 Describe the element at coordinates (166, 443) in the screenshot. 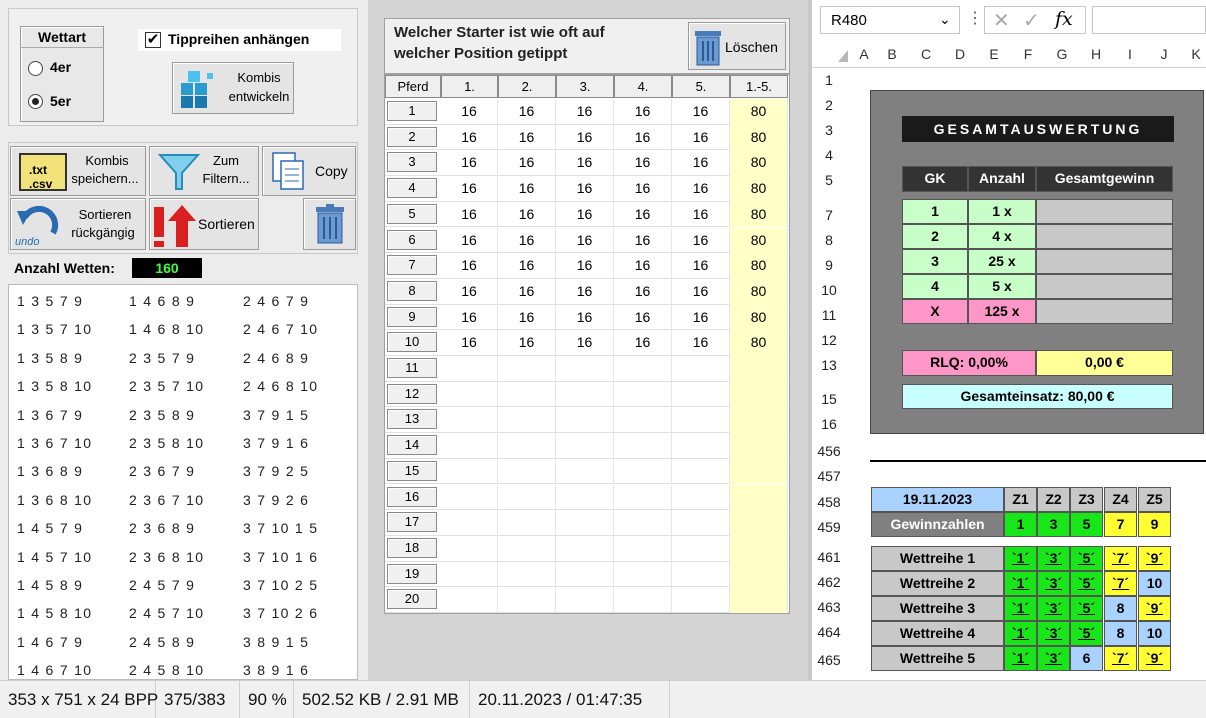

I see `combination-item: 2 3 5 8 10` at that location.